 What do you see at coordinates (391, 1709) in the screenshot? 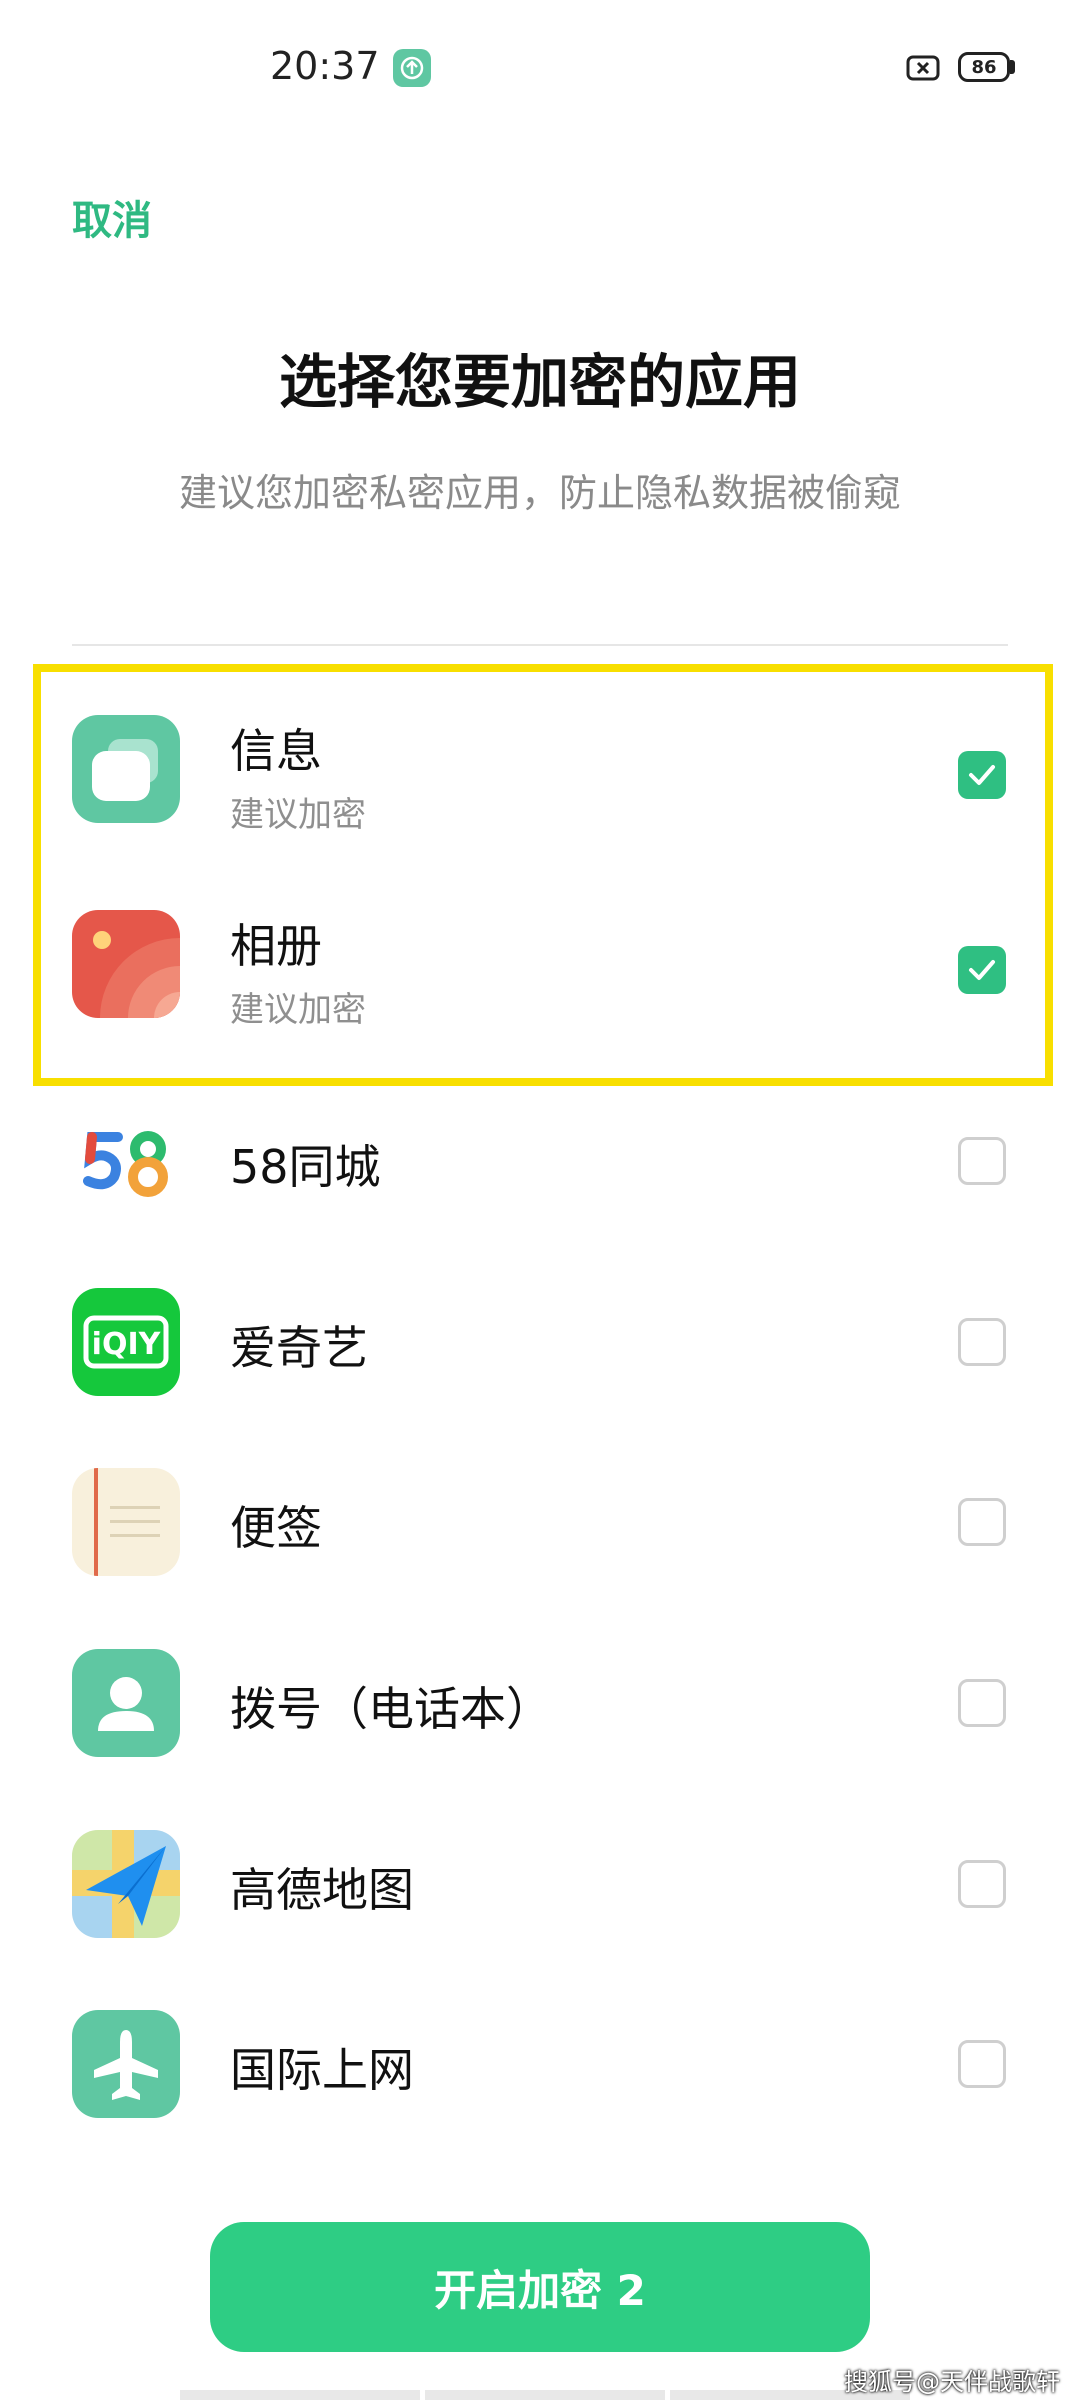
I see `app-name: 拨号（电话本）` at bounding box center [391, 1709].